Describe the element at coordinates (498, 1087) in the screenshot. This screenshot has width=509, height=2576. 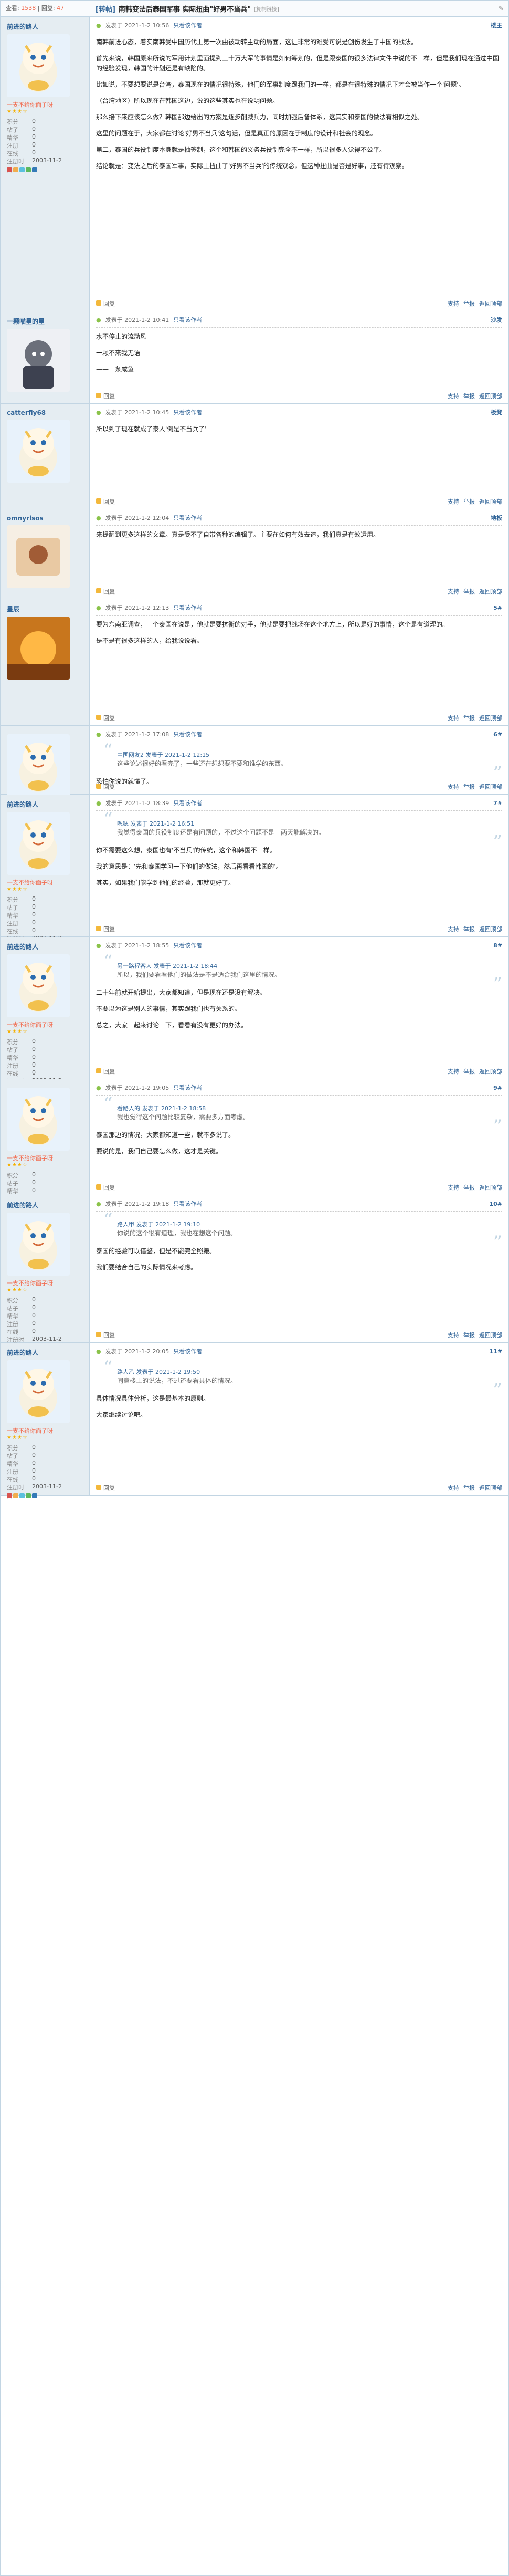
I see `floor-number: 9#` at that location.